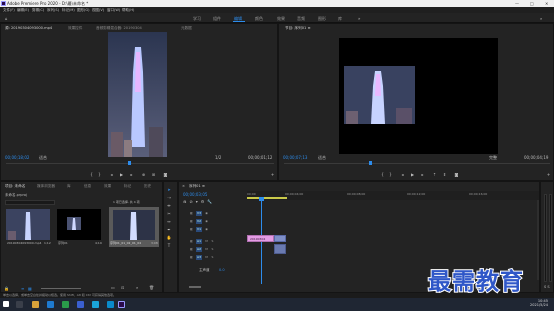 The image size is (554, 311). I want to click on windows-start-icon, so click(6, 304).